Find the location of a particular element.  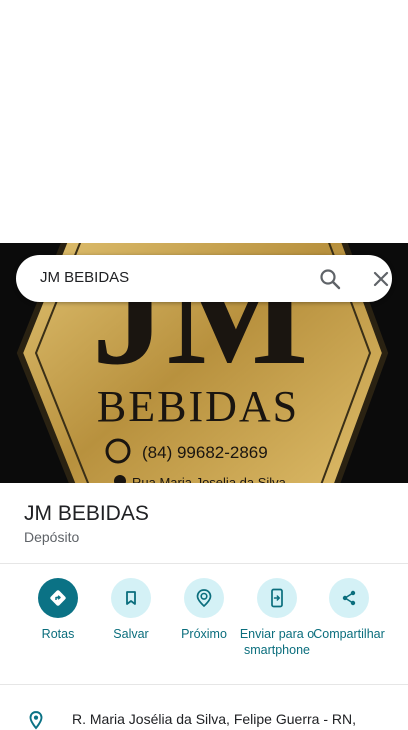

nearby-icon is located at coordinates (204, 598).